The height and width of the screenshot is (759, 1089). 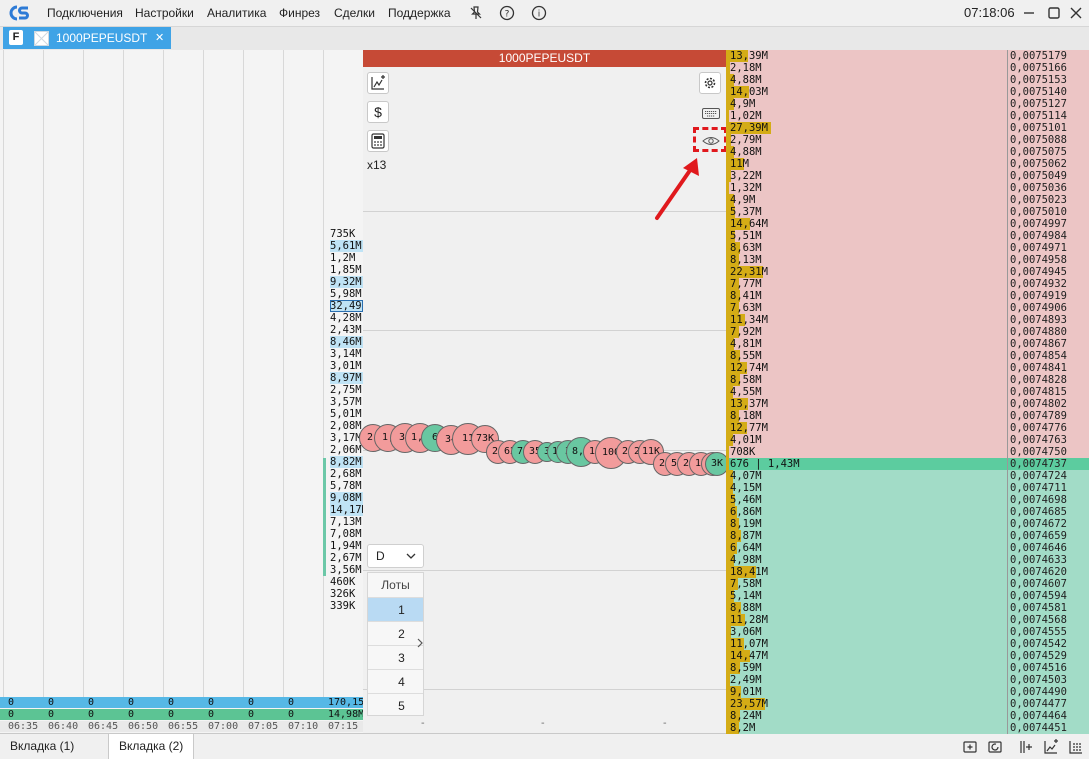 I want to click on chart-add-icon, so click(x=378, y=82).